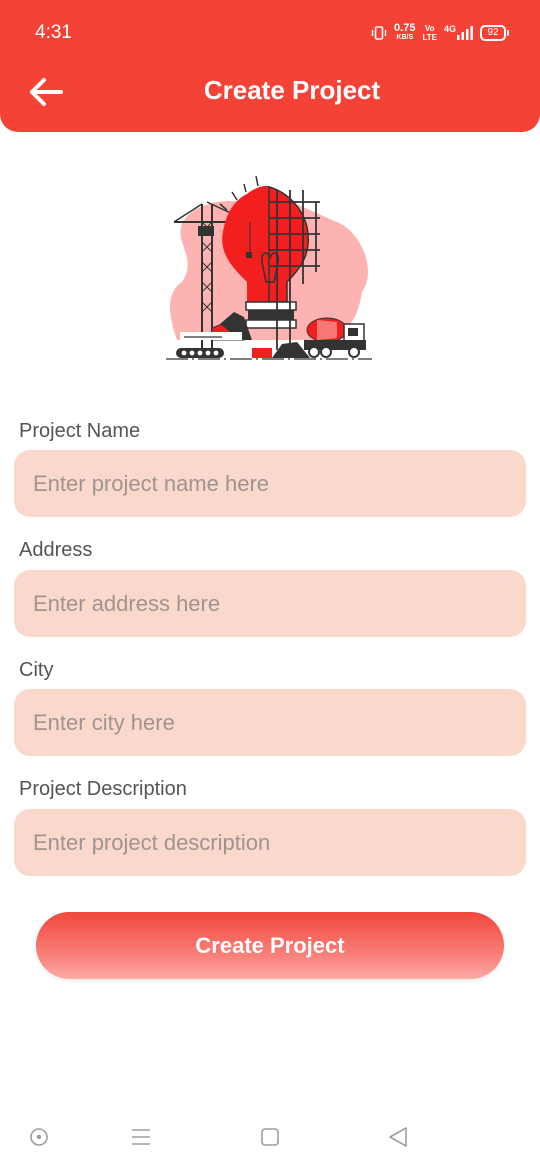 The width and height of the screenshot is (540, 1170). I want to click on city-input, so click(270, 722).